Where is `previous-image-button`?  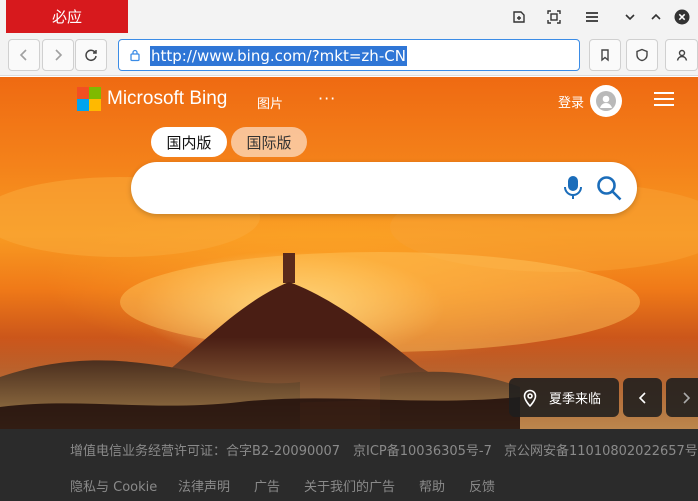 previous-image-button is located at coordinates (642, 397).